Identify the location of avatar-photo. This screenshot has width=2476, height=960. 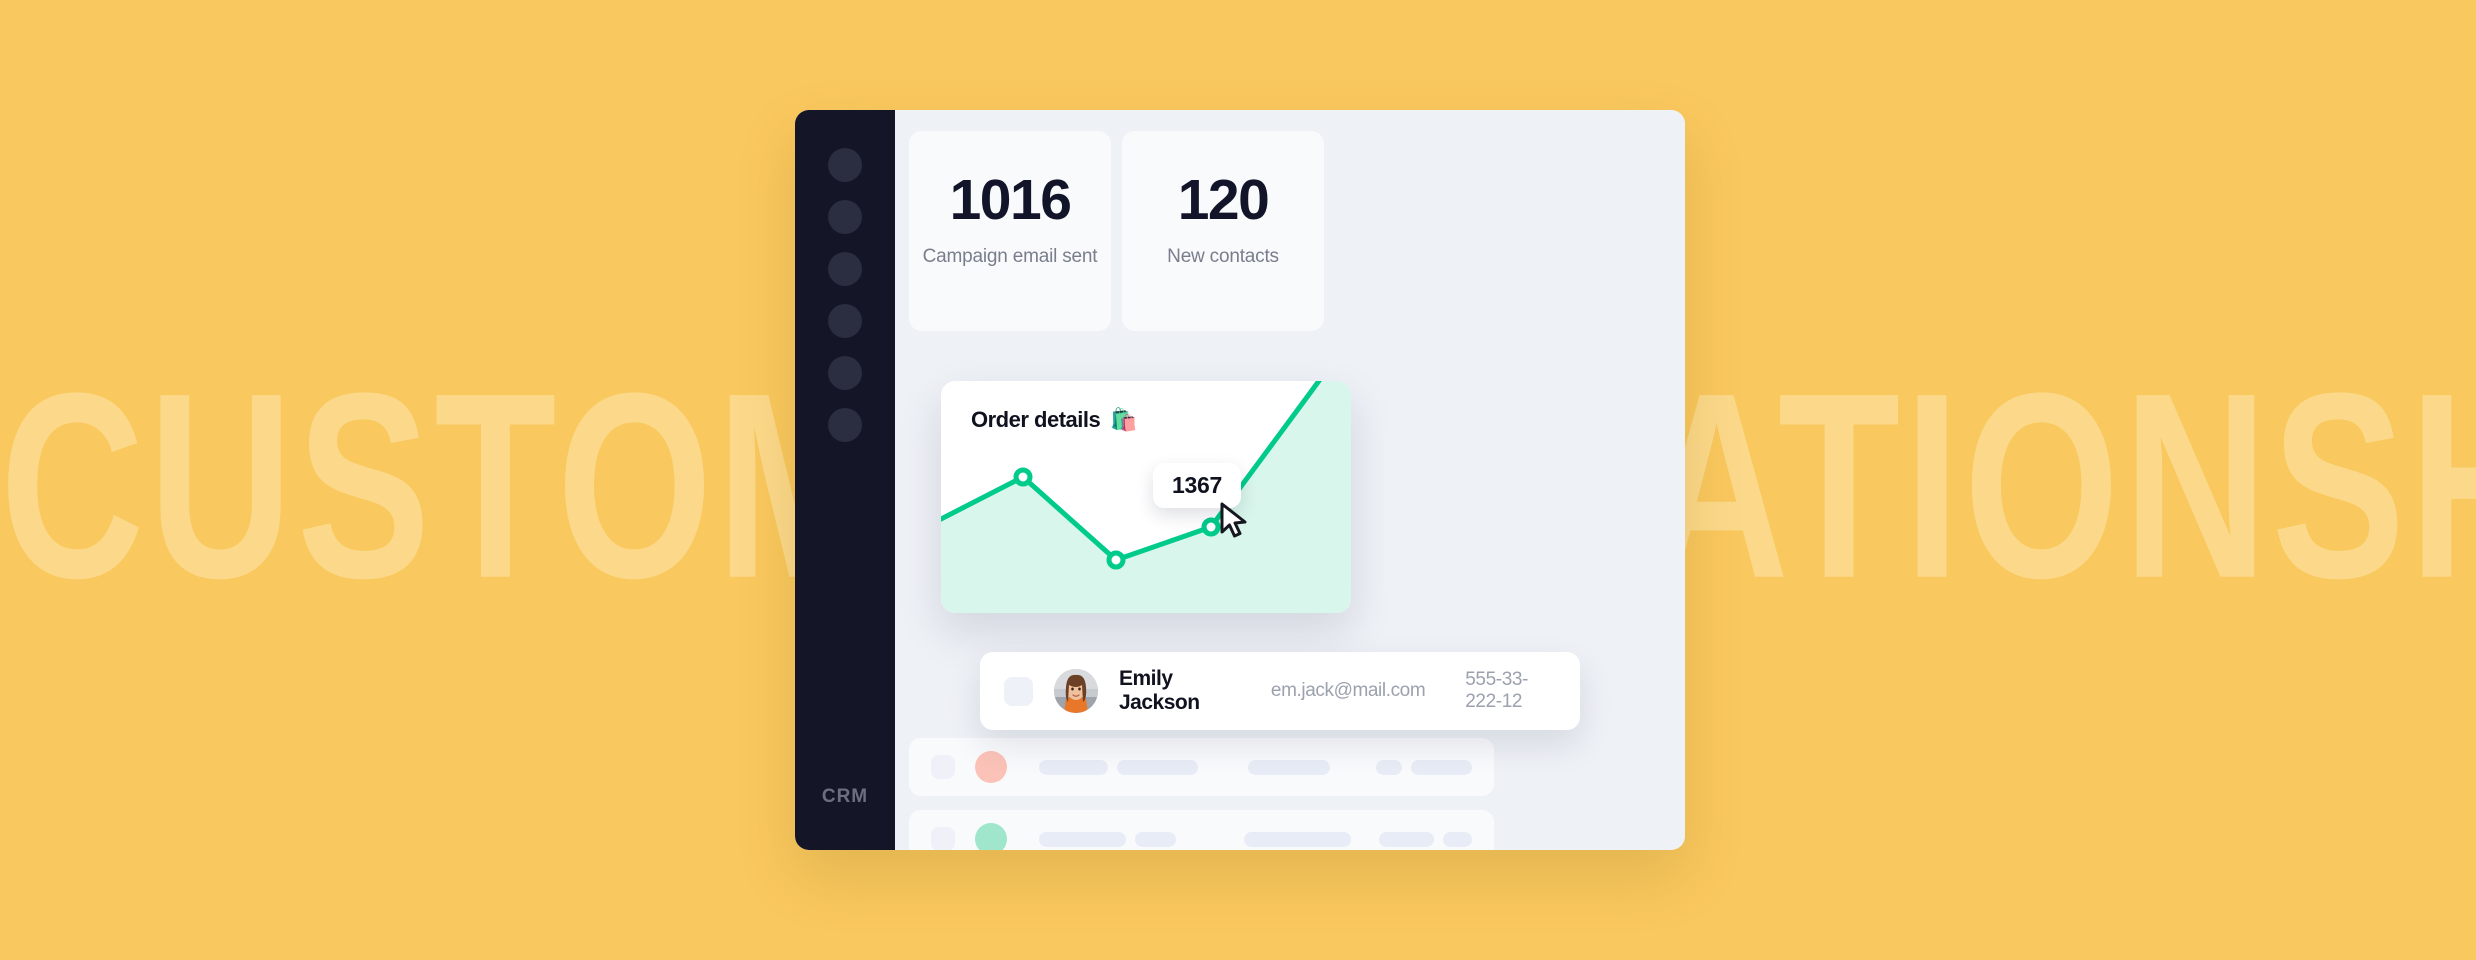
(1076, 691).